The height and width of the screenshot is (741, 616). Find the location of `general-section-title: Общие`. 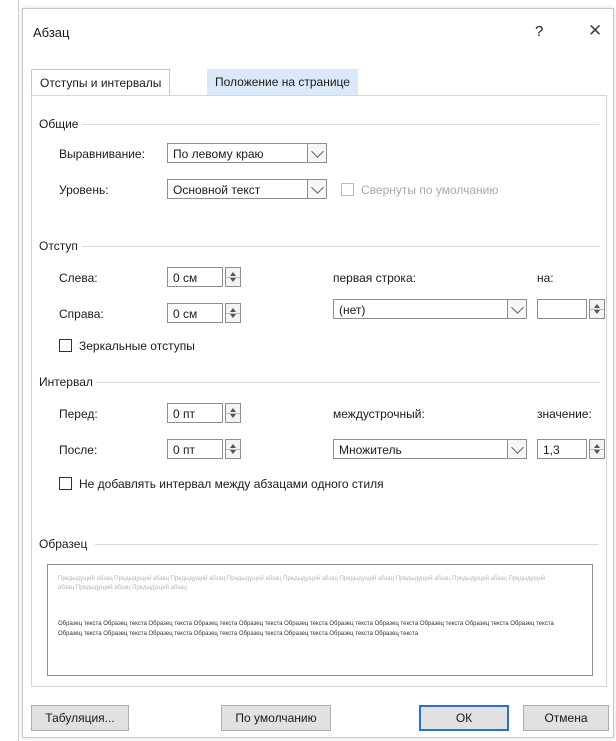

general-section-title: Общие is located at coordinates (61, 124).